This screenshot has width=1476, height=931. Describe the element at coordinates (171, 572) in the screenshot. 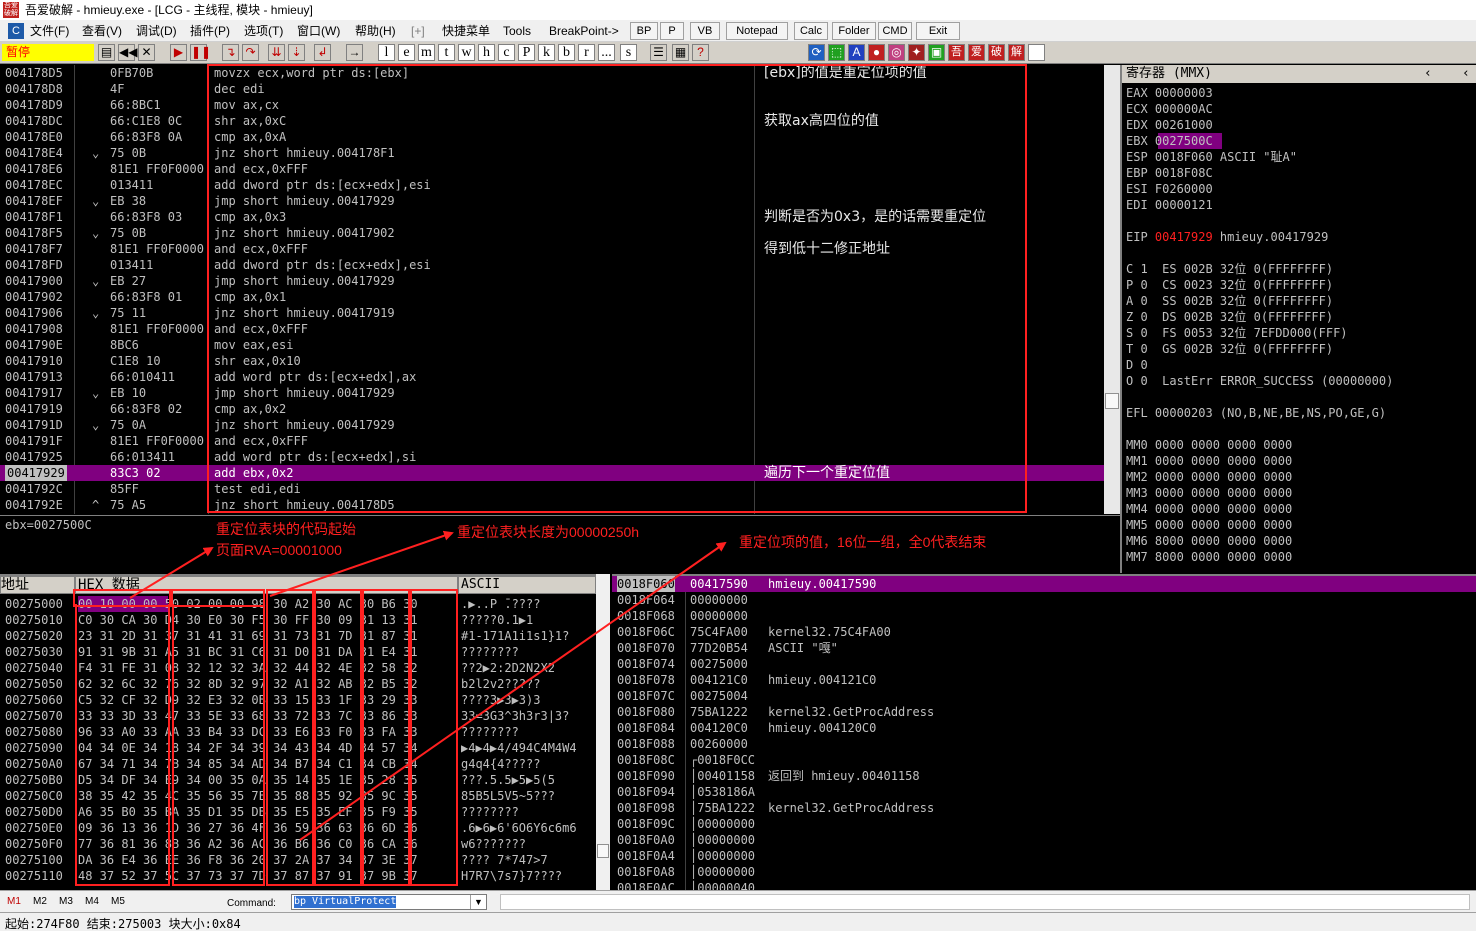

I see `arrow-rva` at that location.